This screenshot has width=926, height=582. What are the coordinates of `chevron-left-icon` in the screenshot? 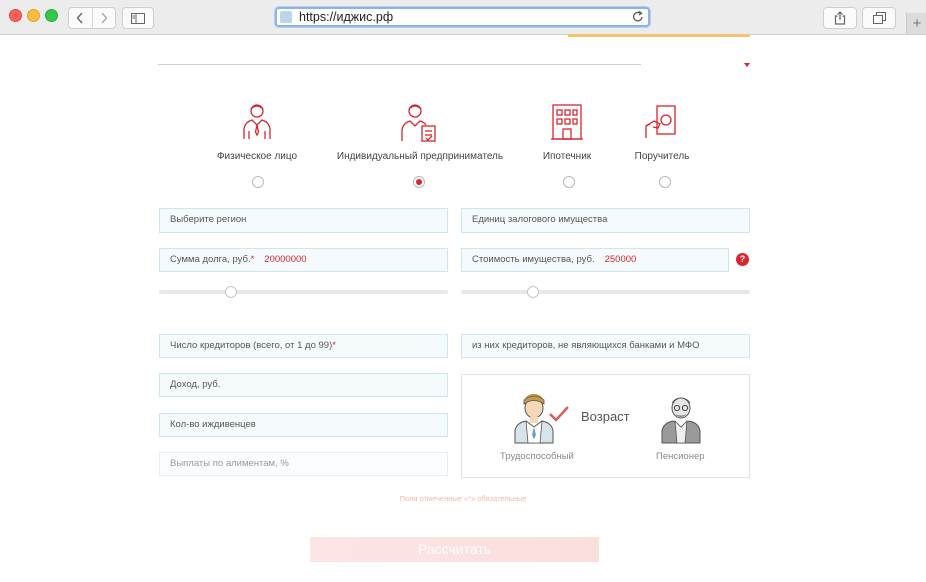 It's located at (79, 18).